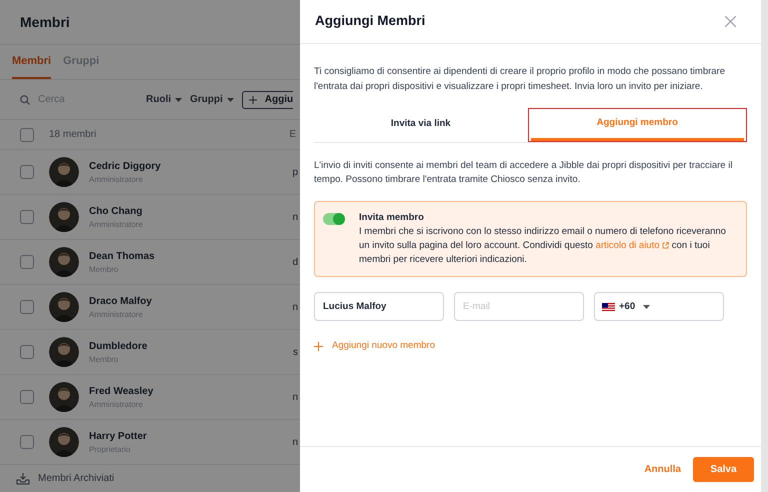 The height and width of the screenshot is (492, 768). Describe the element at coordinates (524, 173) in the screenshot. I see `description-text: L'invio di inviti consente ai membri del team di accedere a Jibble dai propri dispositivi per tracciare il tempo. Possono timbrare l'entrata tramite Chiosco senza invito.` at that location.